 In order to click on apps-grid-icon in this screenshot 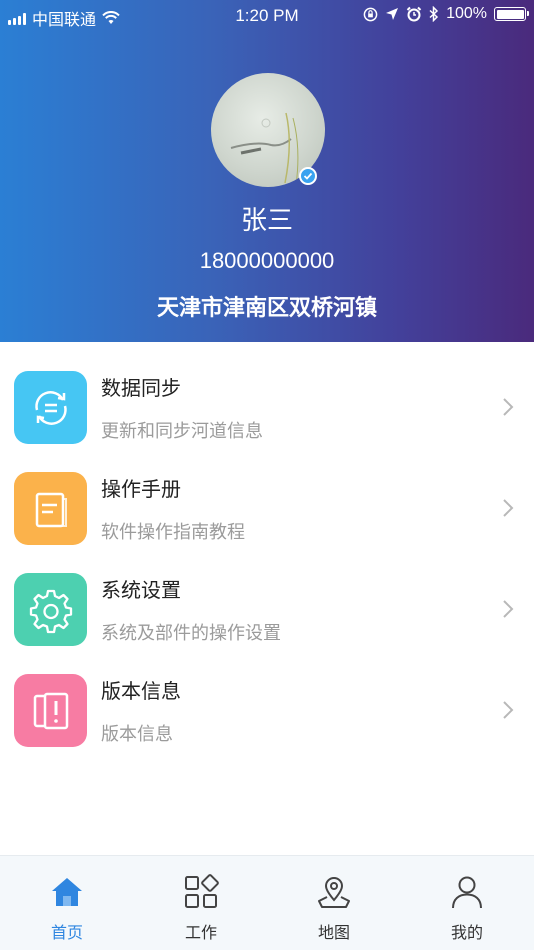, I will do `click(202, 891)`.